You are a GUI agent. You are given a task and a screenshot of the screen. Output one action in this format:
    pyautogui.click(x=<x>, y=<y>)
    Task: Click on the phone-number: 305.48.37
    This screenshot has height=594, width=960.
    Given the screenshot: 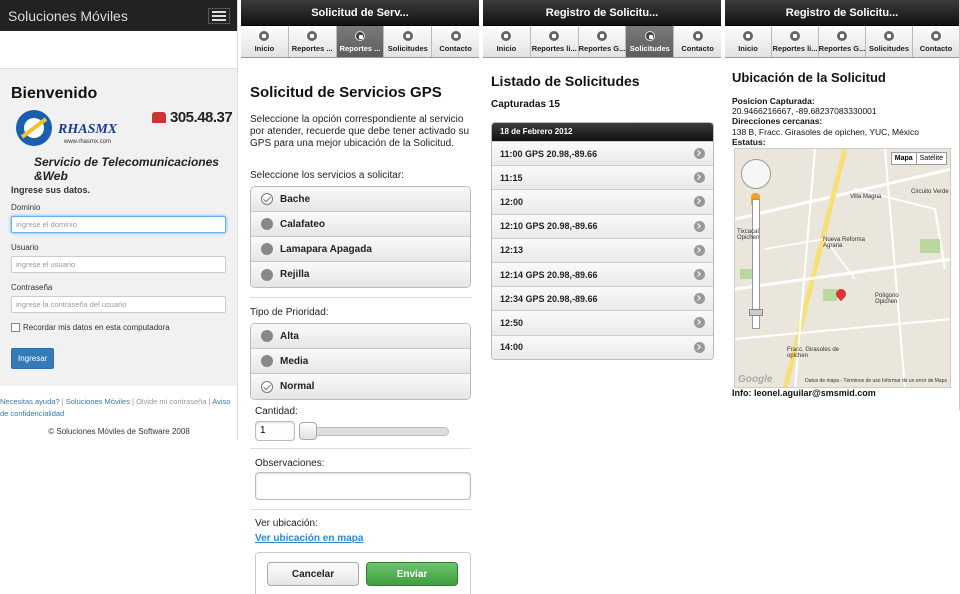 What is the action you would take?
    pyautogui.click(x=192, y=117)
    